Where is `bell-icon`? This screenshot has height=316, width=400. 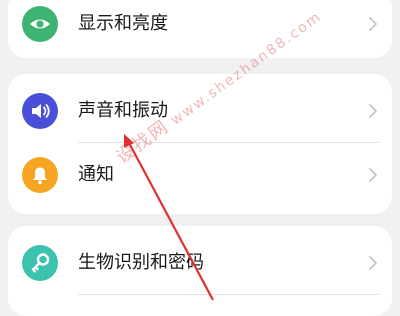 bell-icon is located at coordinates (40, 175).